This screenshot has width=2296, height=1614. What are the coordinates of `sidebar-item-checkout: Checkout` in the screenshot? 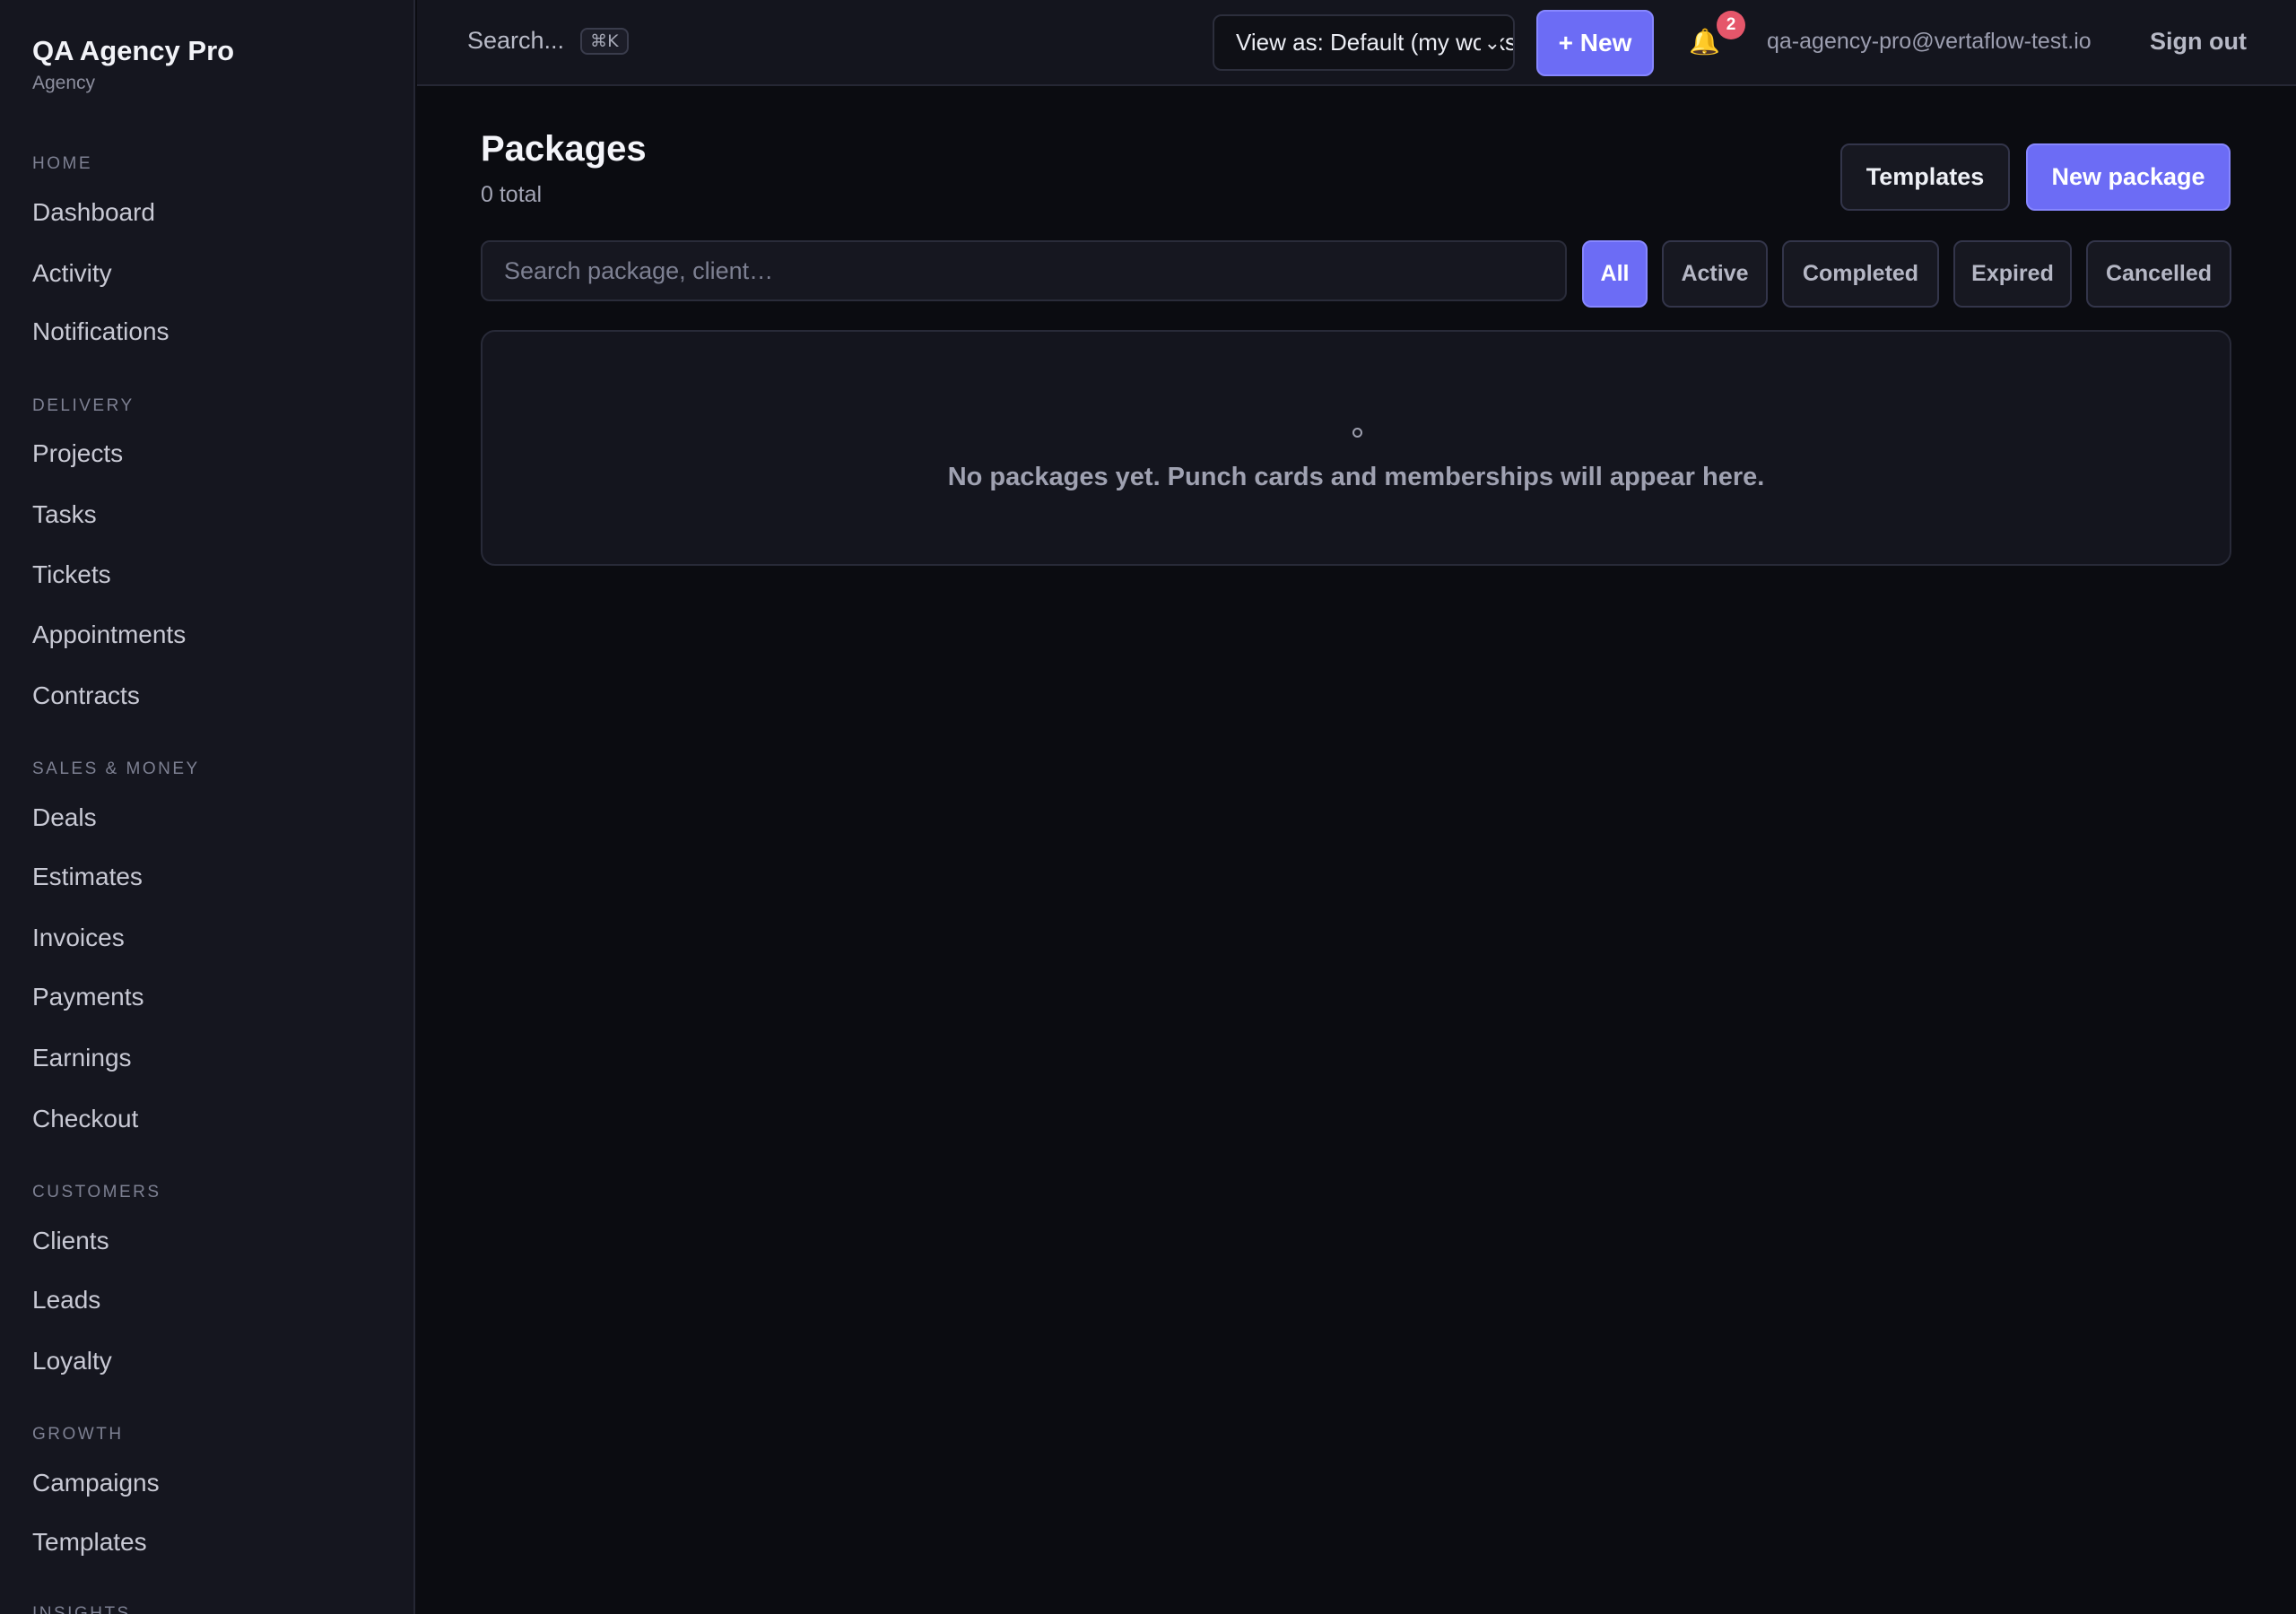 It's located at (85, 1119).